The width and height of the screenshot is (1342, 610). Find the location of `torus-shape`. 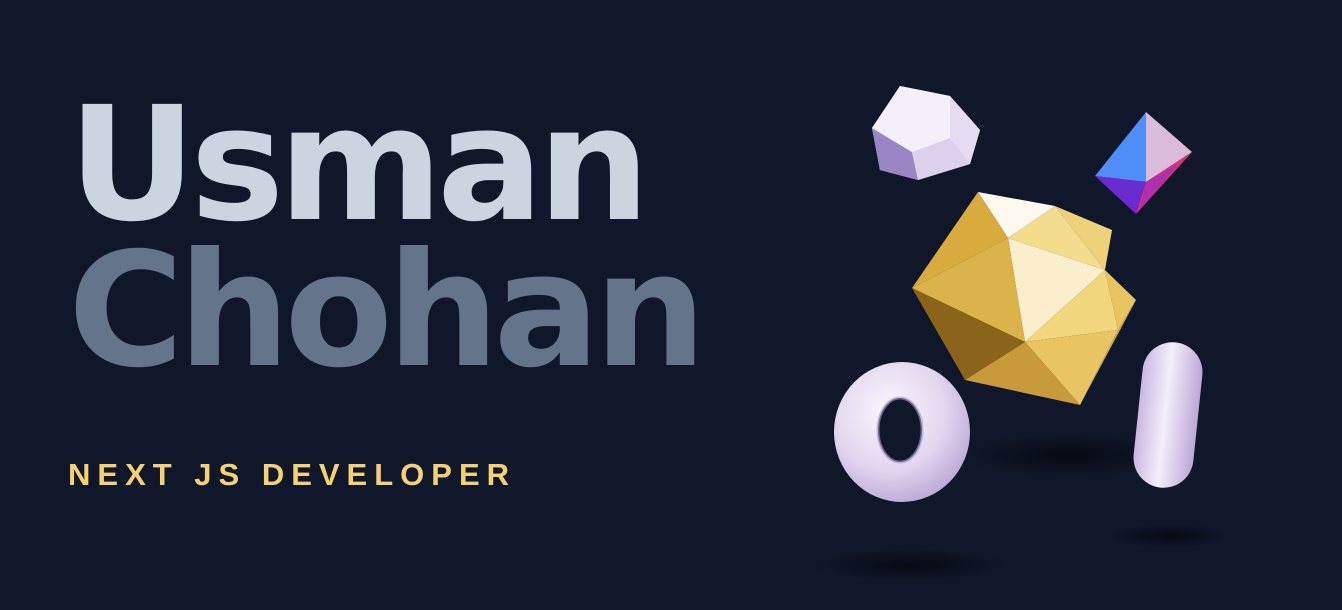

torus-shape is located at coordinates (902, 432).